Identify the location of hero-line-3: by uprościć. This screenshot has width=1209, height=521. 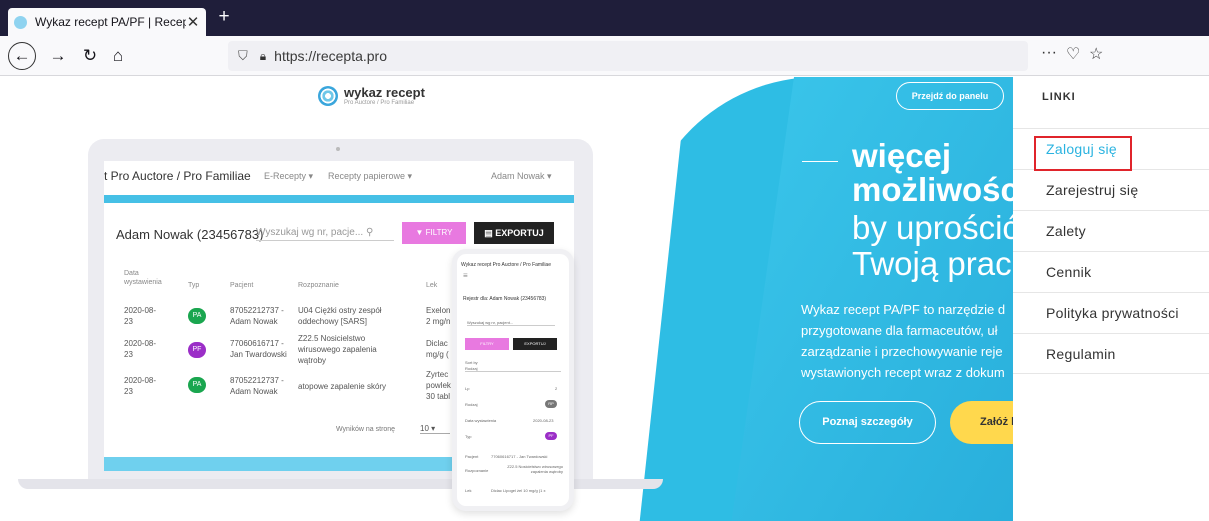
(935, 227).